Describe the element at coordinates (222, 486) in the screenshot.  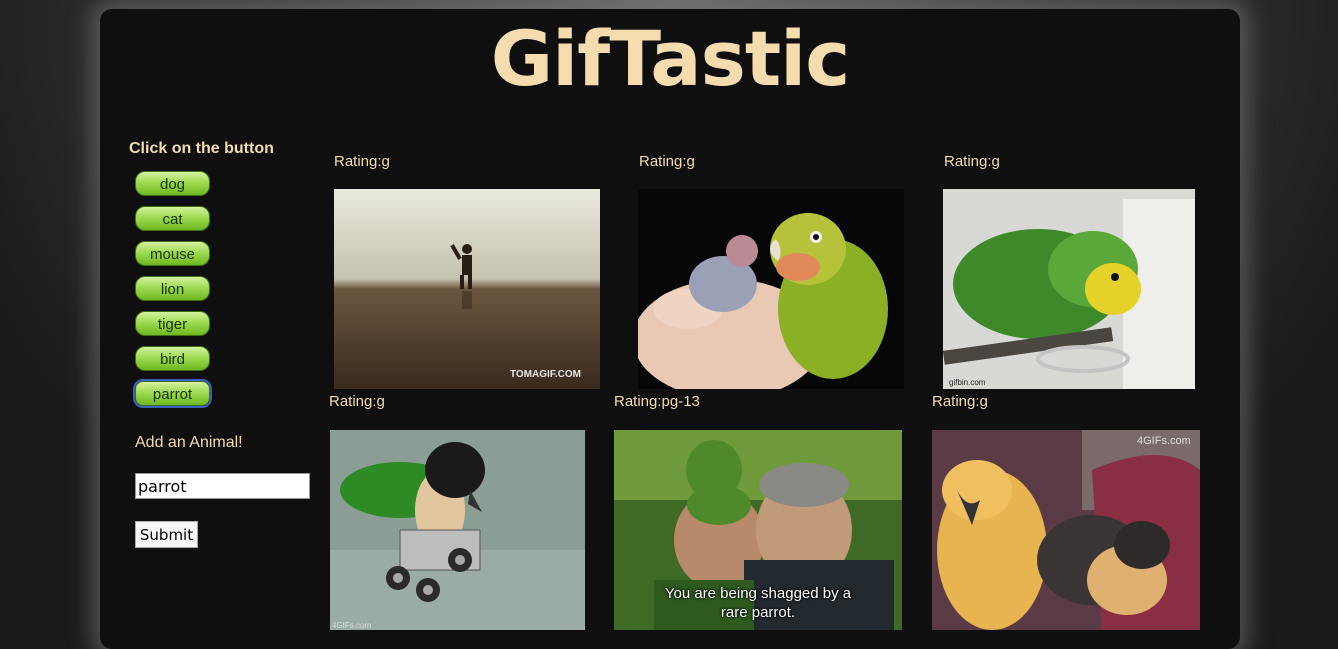
I see `animal-input` at that location.